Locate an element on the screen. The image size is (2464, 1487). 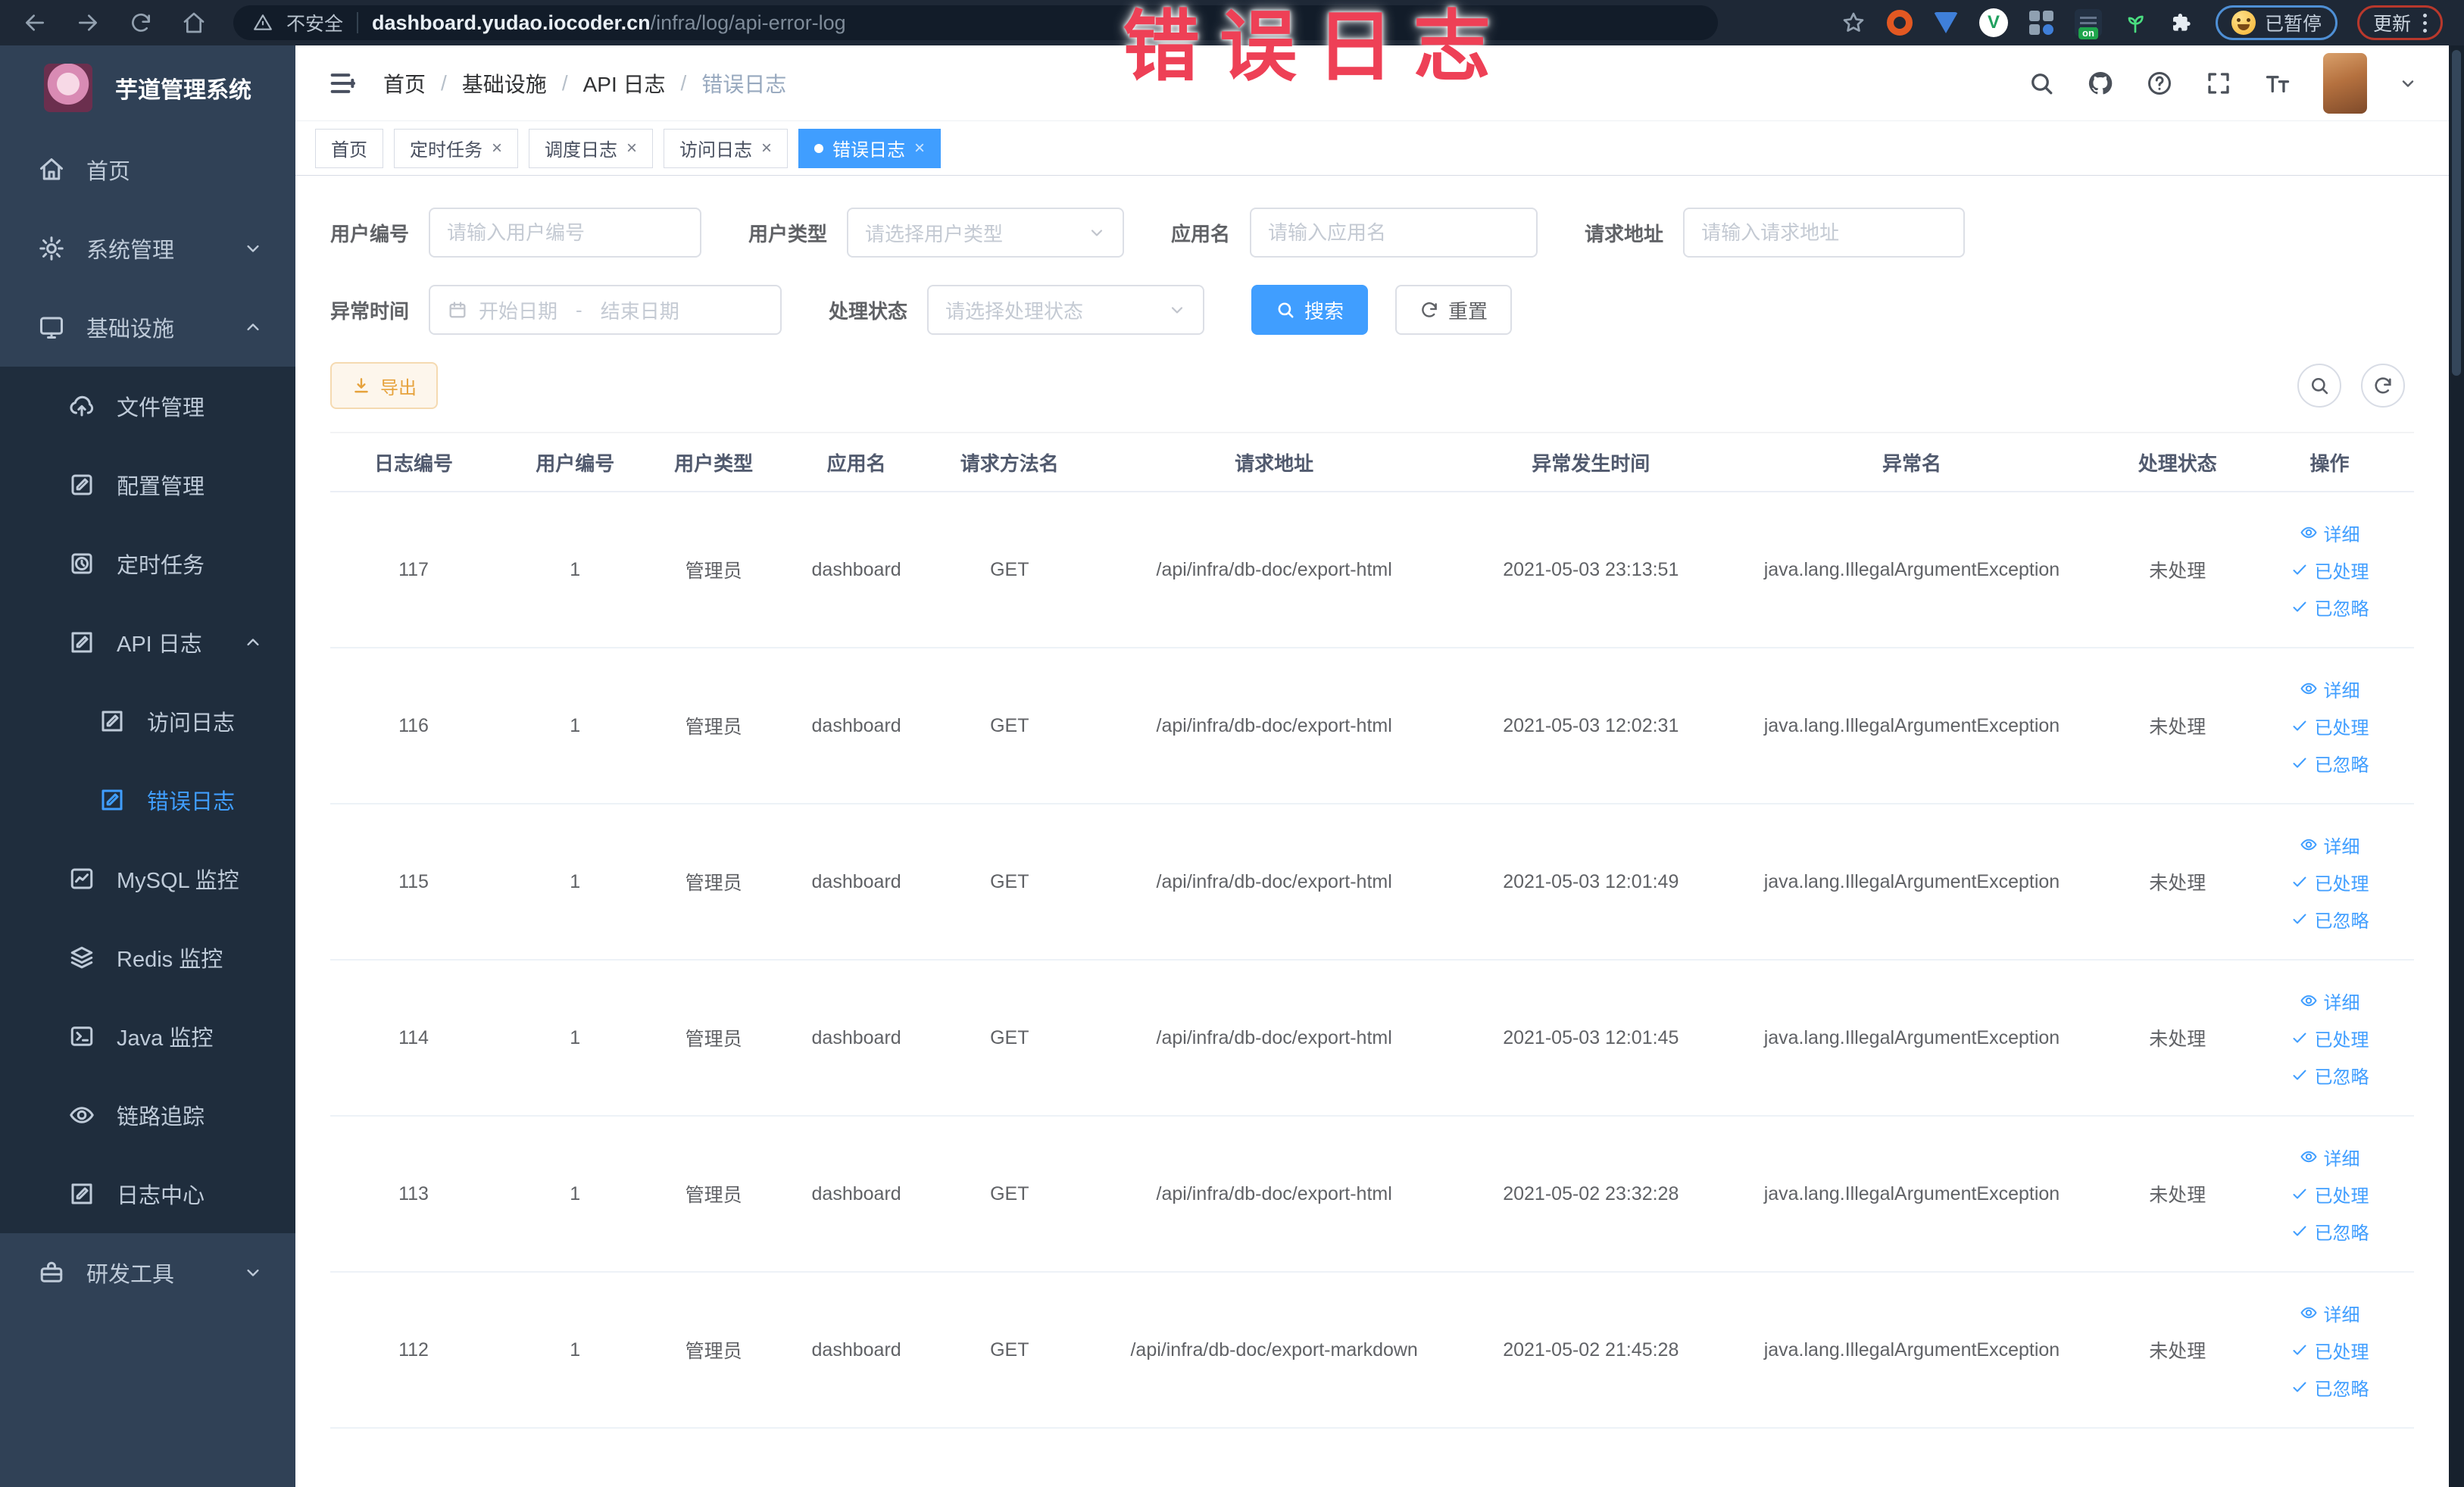
search-button: 搜索 is located at coordinates (1310, 310).